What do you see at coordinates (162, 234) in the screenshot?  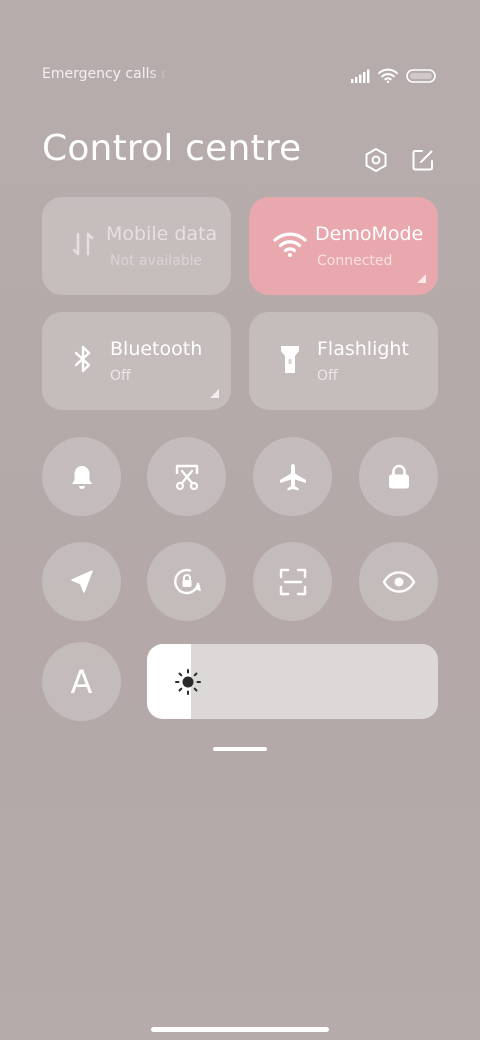 I see `tile-label: Mobile data` at bounding box center [162, 234].